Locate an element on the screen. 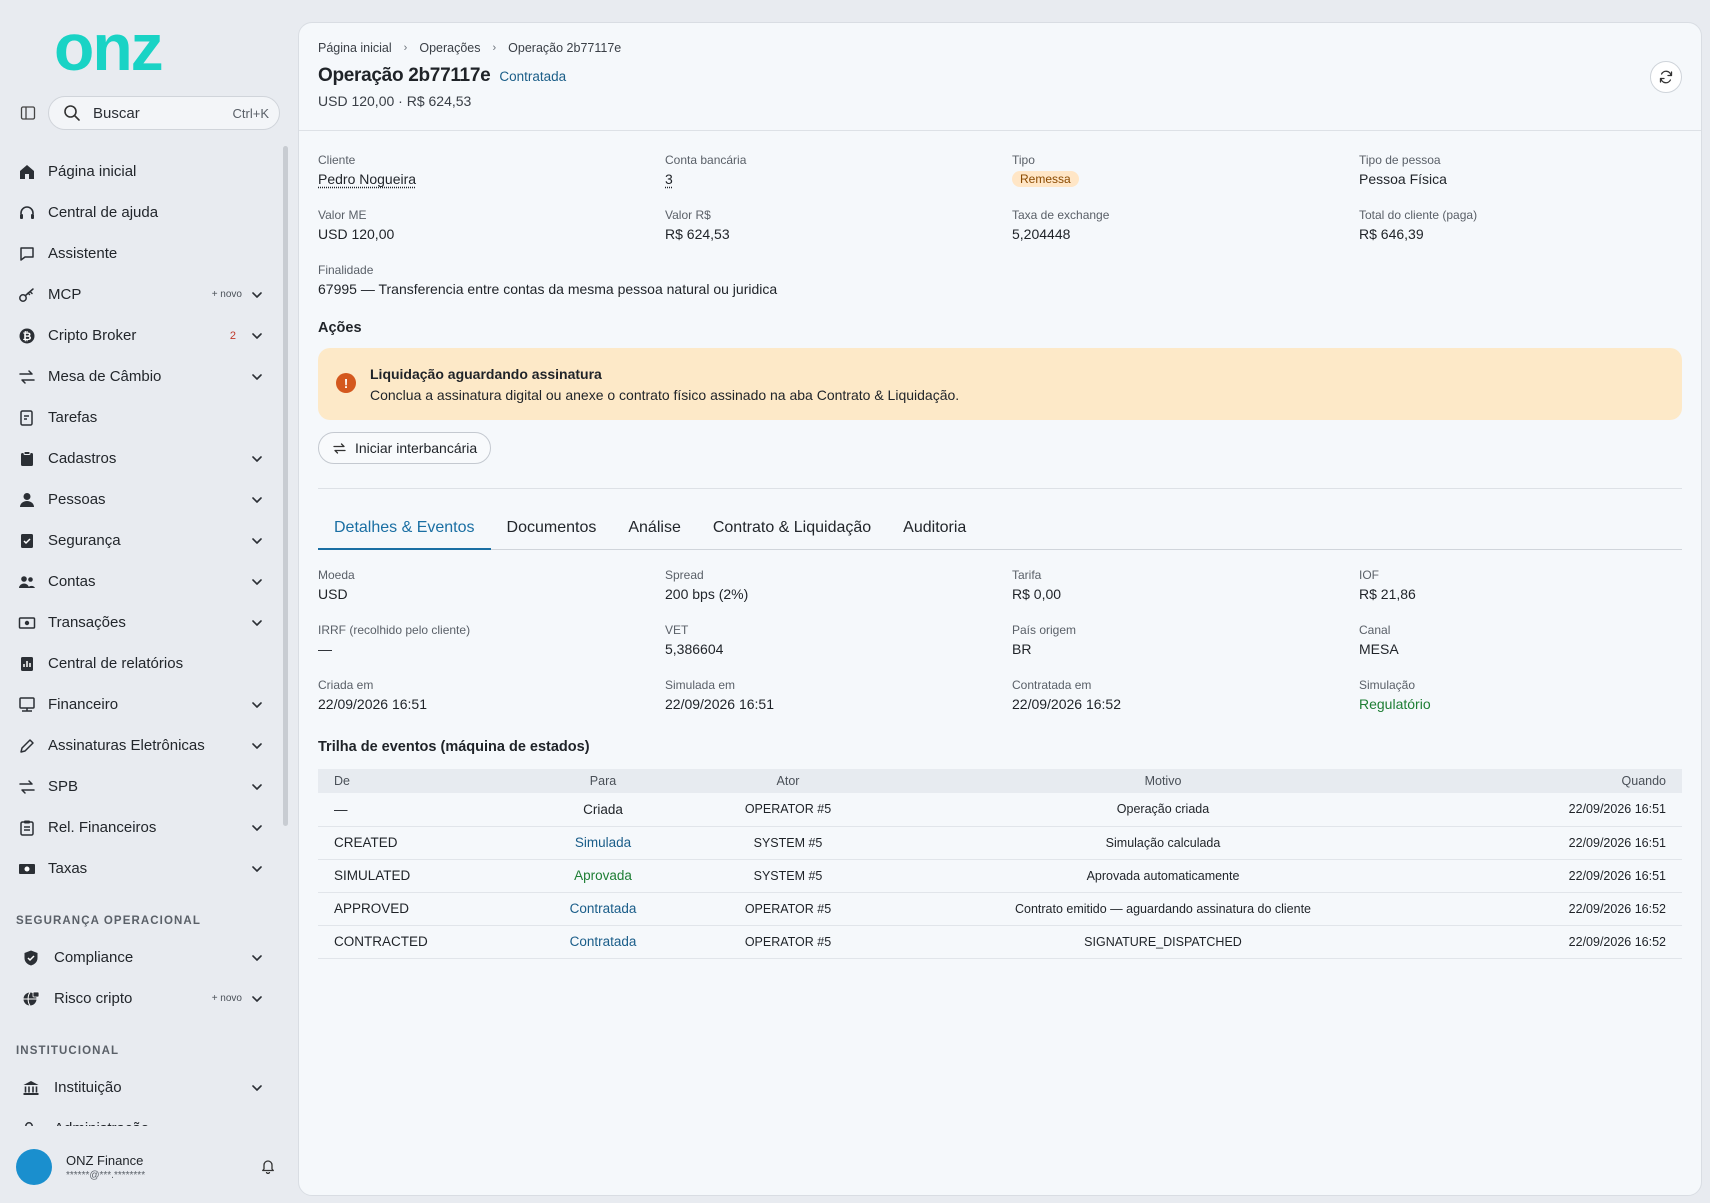 The height and width of the screenshot is (1203, 1710). user-profile: ONZ Finance ******@***.******** is located at coordinates (147, 1167).